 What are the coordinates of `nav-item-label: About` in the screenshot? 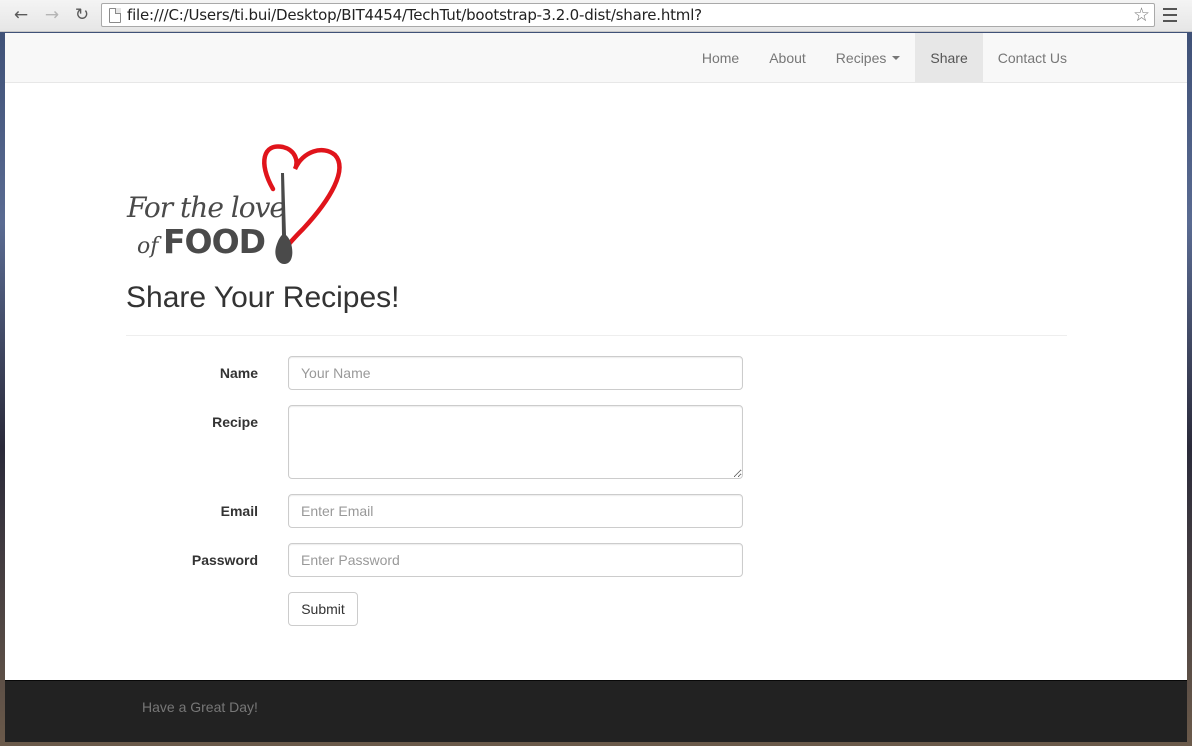 It's located at (787, 58).